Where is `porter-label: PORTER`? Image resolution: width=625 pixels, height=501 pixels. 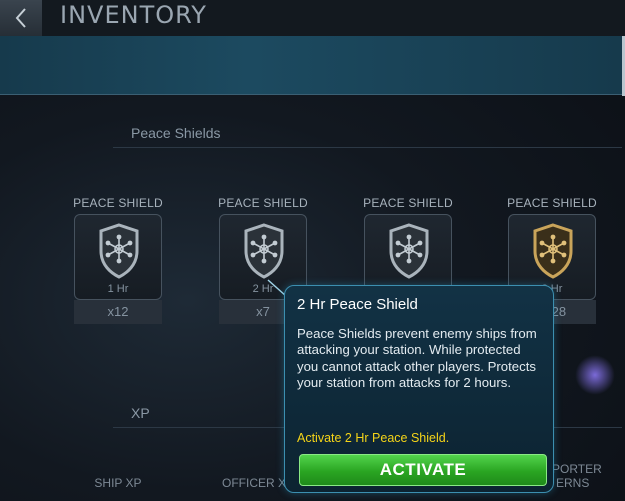
porter-label: PORTER is located at coordinates (577, 469).